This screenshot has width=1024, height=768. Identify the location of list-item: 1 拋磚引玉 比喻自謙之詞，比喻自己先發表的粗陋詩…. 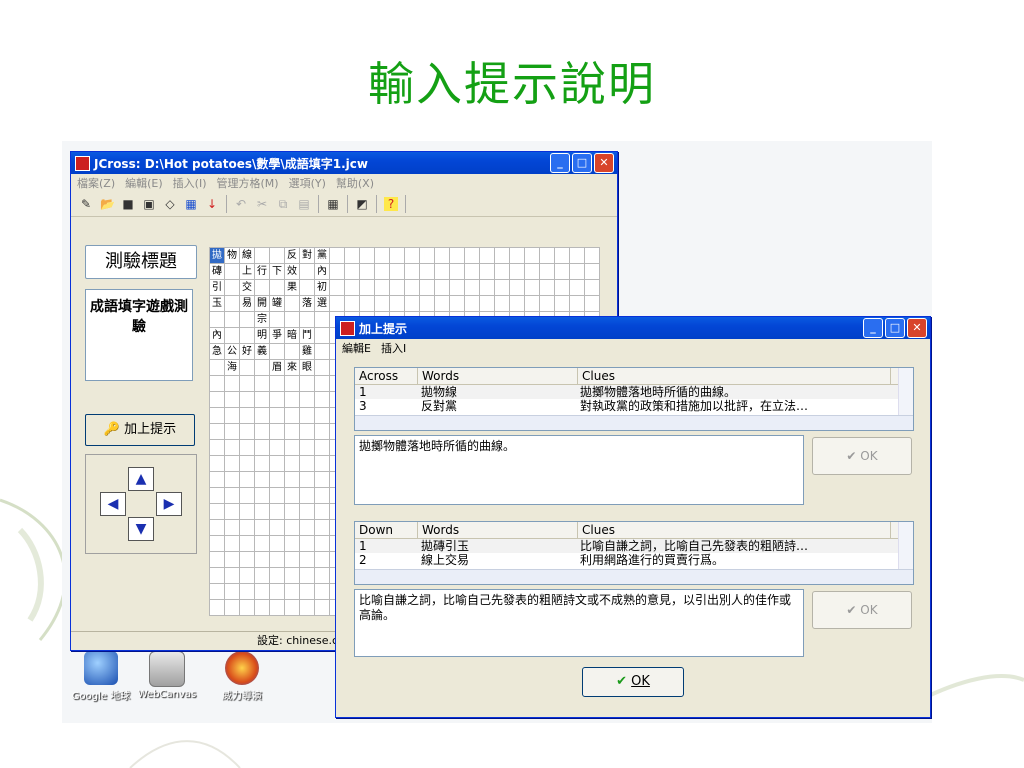
(634, 546).